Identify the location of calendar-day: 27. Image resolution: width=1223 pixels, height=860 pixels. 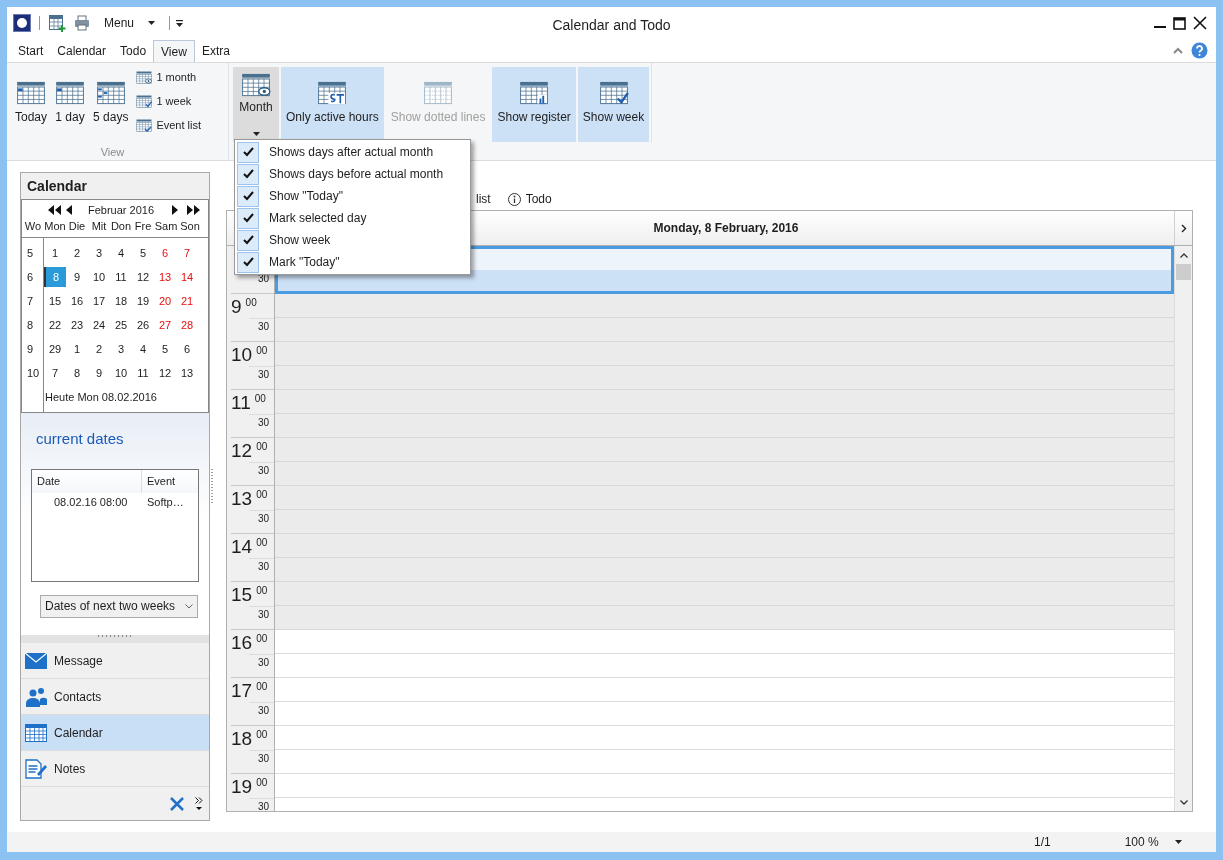
(165, 325).